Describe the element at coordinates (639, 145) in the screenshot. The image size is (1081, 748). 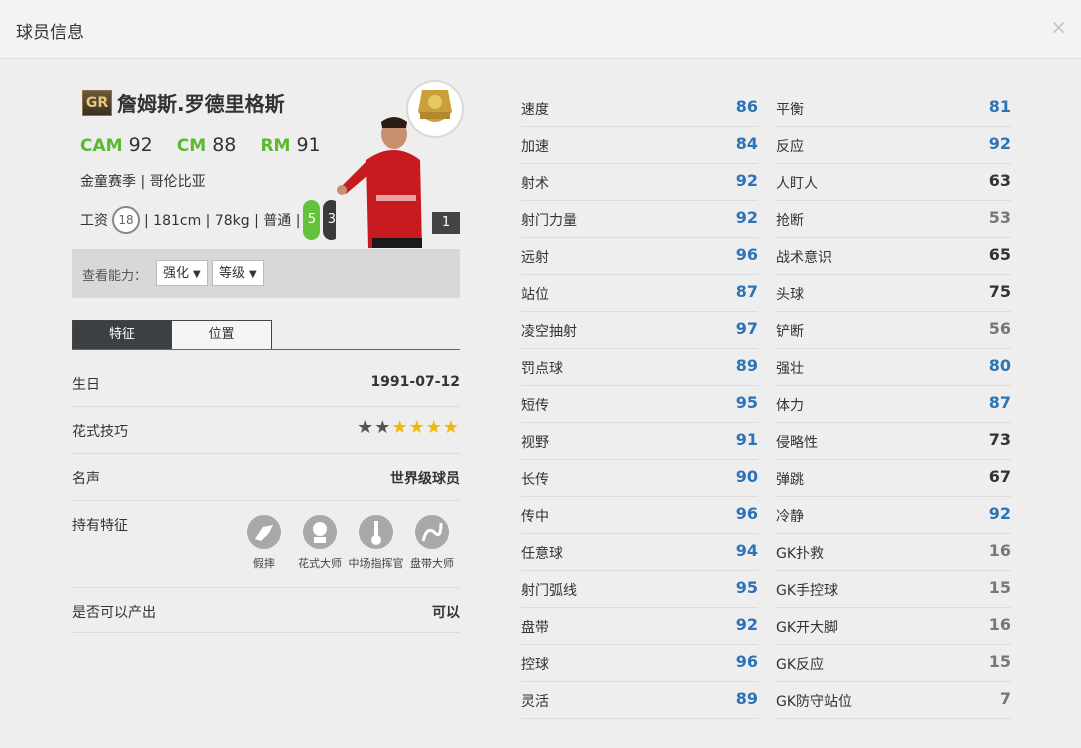
I see `stat-row: 加速 84` at that location.